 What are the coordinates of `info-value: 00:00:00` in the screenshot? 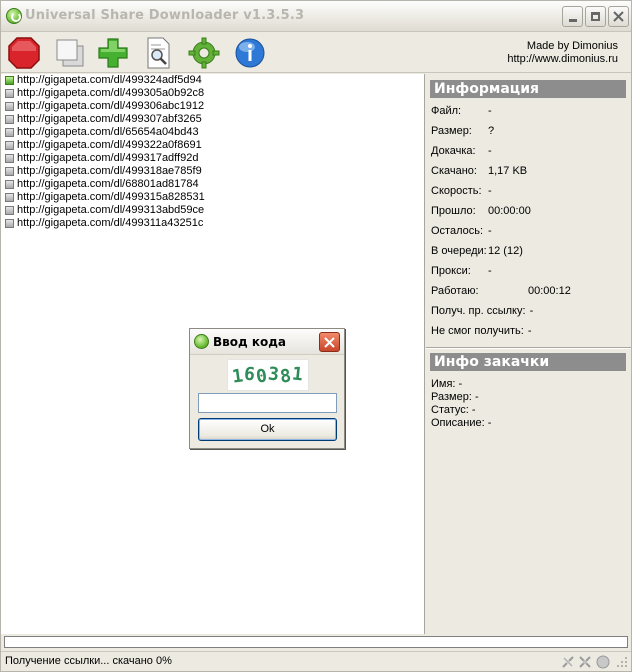 It's located at (509, 211).